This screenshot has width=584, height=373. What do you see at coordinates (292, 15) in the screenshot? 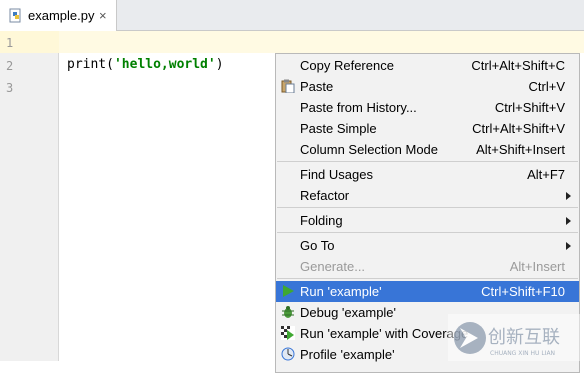
I see `editor-tab-bar: example.py ×` at bounding box center [292, 15].